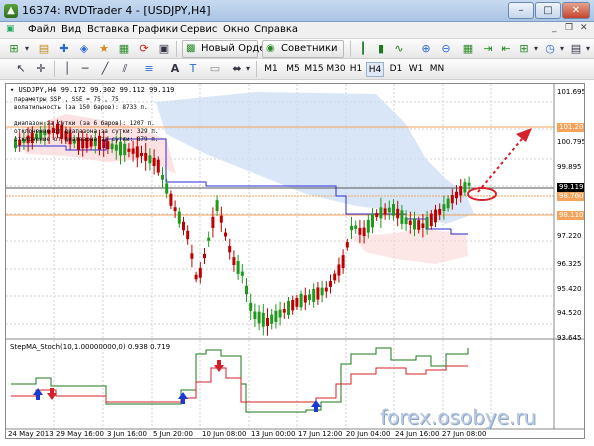  Describe the element at coordinates (248, 69) in the screenshot. I see `arrows-dropdown-icon: ▾` at that location.